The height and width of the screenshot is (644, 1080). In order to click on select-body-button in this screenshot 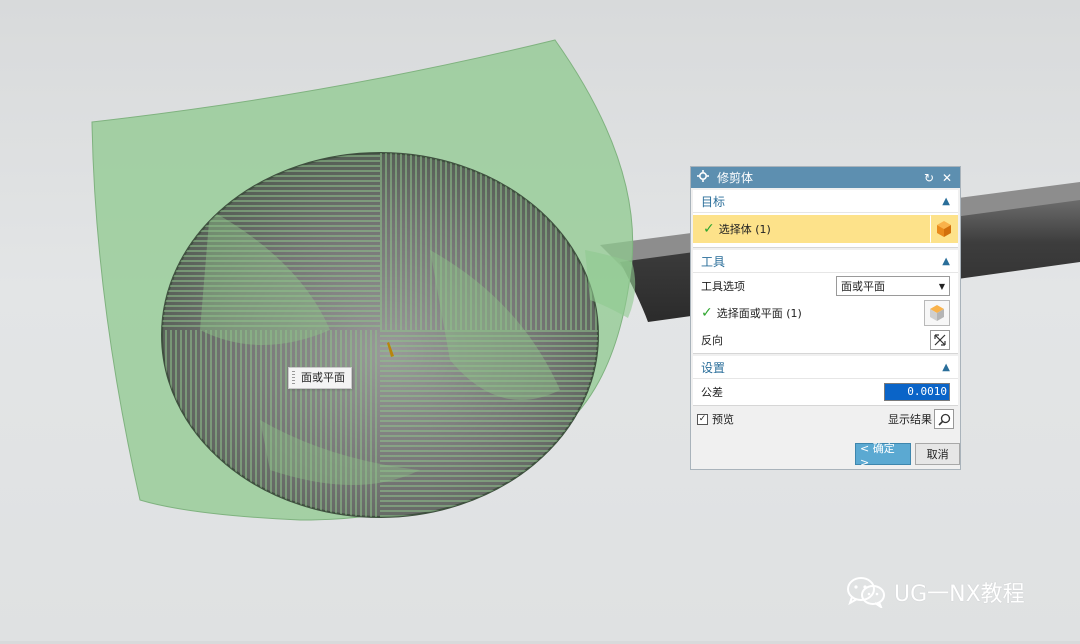, I will do `click(944, 229)`.